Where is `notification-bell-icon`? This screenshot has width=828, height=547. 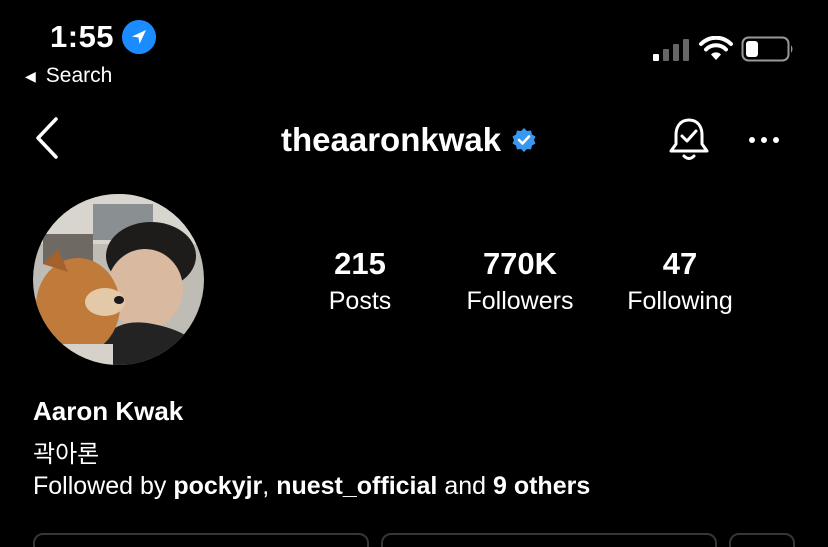 notification-bell-icon is located at coordinates (689, 140).